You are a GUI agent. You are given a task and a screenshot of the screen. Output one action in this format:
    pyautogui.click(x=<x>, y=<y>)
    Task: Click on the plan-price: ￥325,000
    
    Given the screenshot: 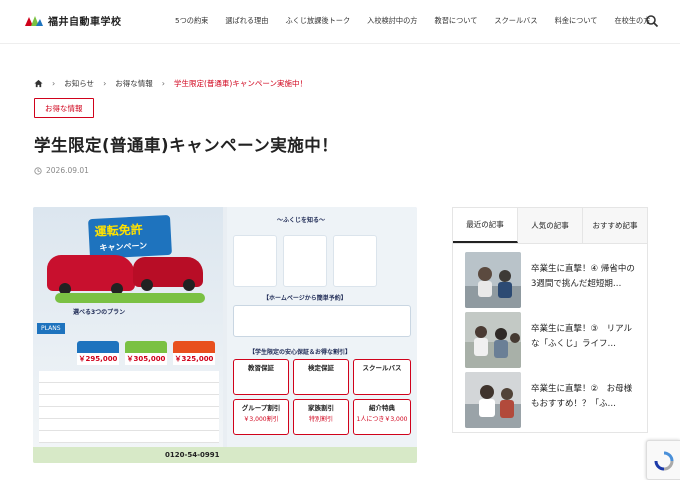 What is the action you would take?
    pyautogui.click(x=194, y=359)
    